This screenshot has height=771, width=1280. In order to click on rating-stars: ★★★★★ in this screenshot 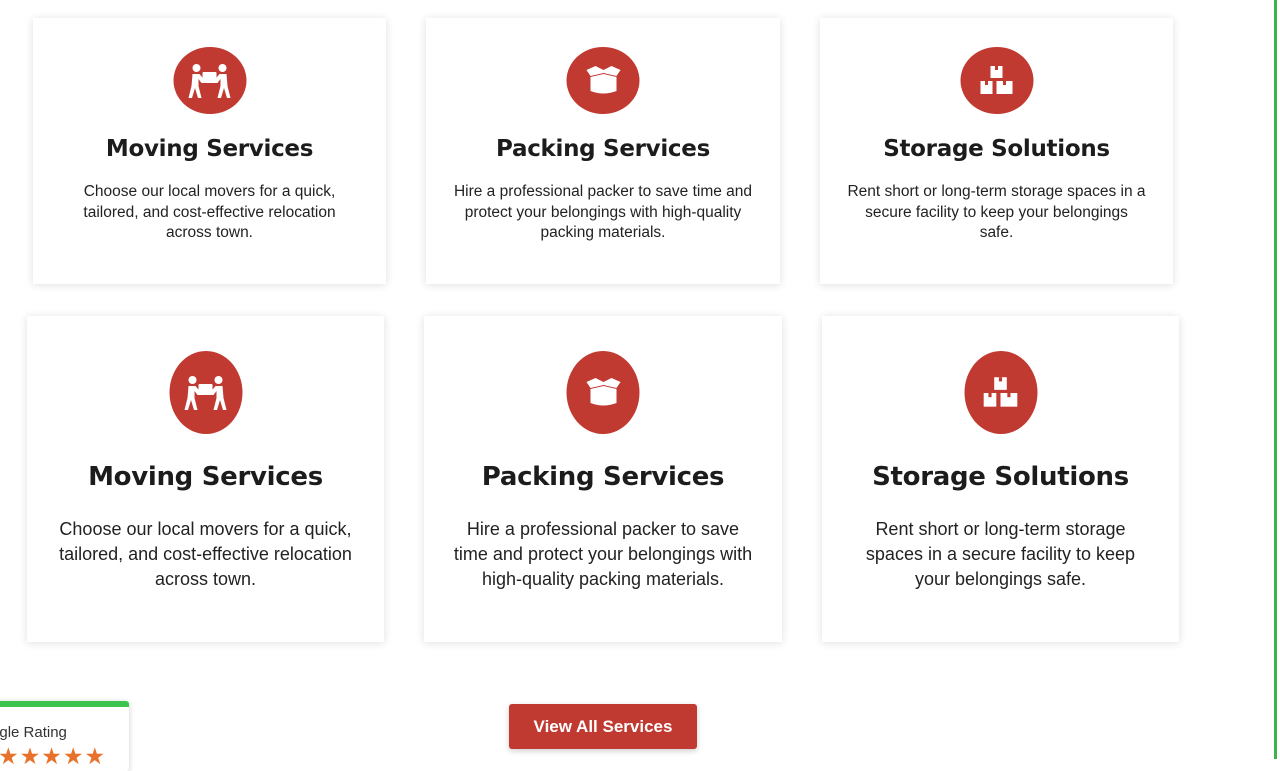, I will do `click(53, 757)`.